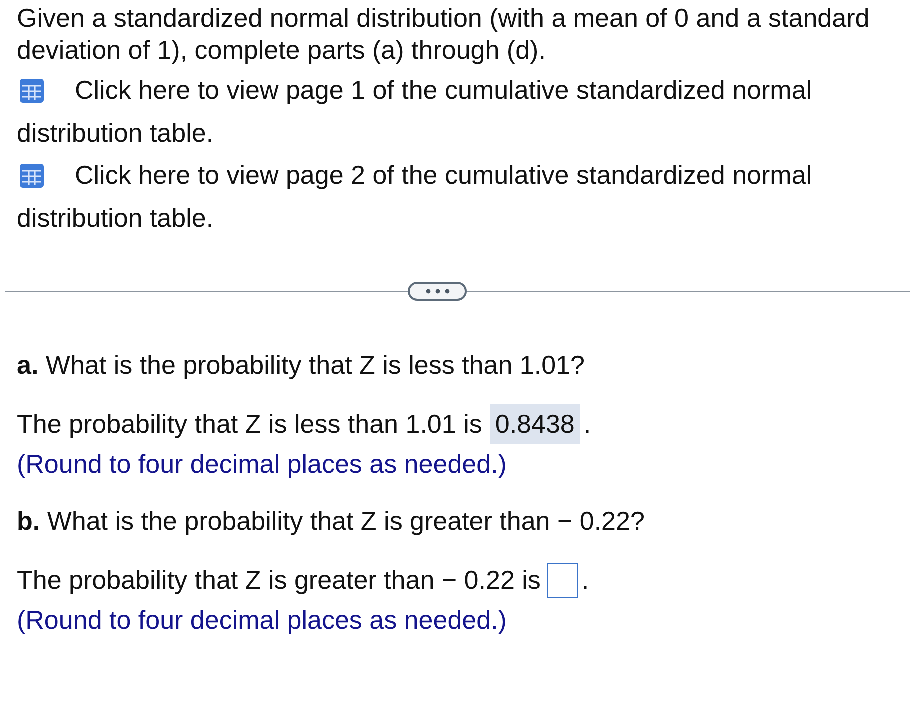 This screenshot has width=910, height=704. I want to click on expand-button, so click(437, 291).